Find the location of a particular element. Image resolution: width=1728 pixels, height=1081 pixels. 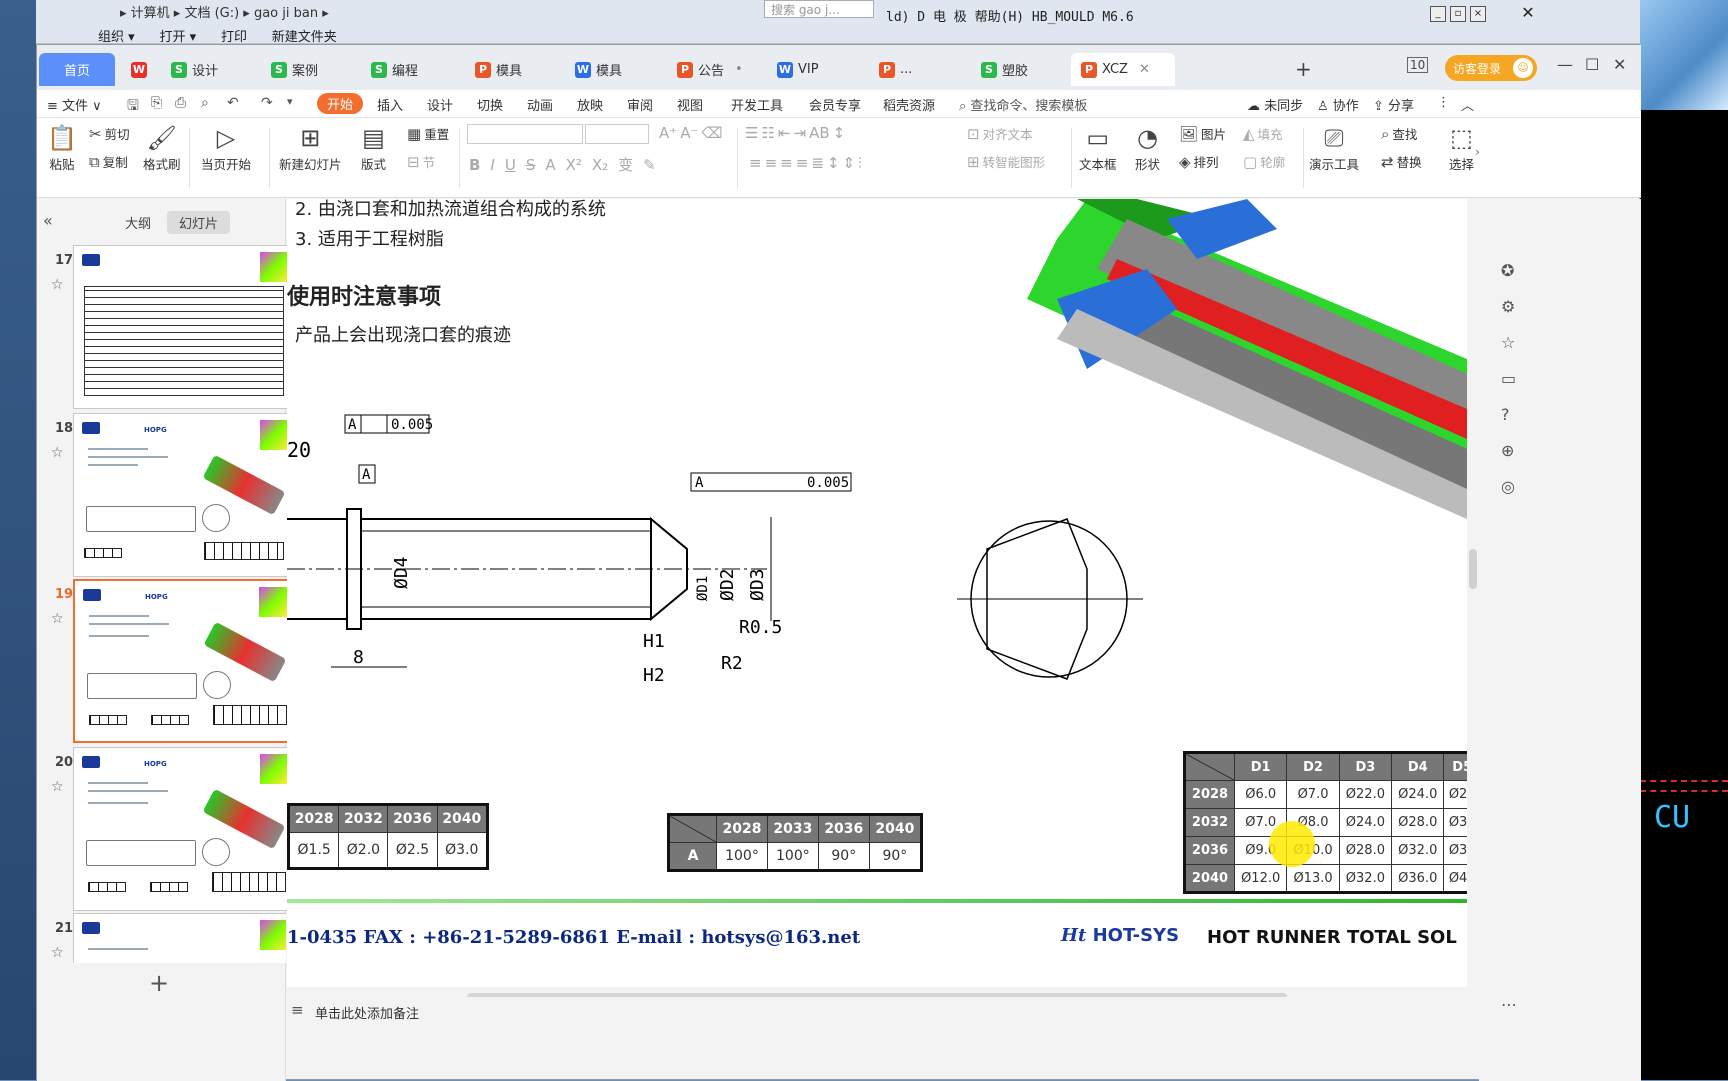

cad-restore-button: ▫ is located at coordinates (1458, 14).